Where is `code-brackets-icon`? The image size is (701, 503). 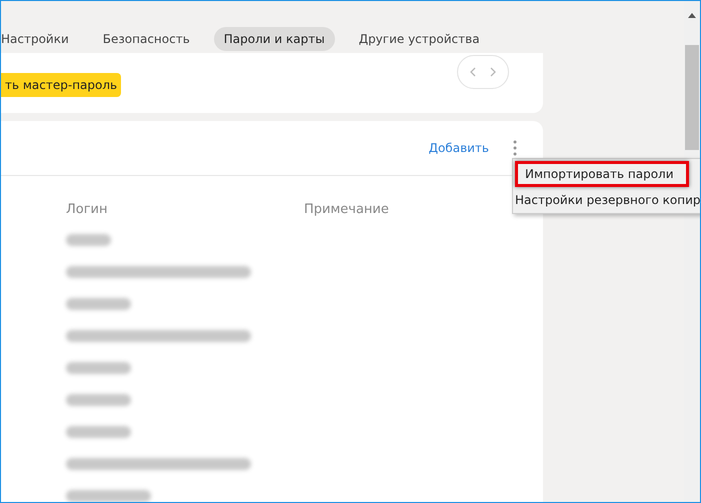 code-brackets-icon is located at coordinates (483, 71).